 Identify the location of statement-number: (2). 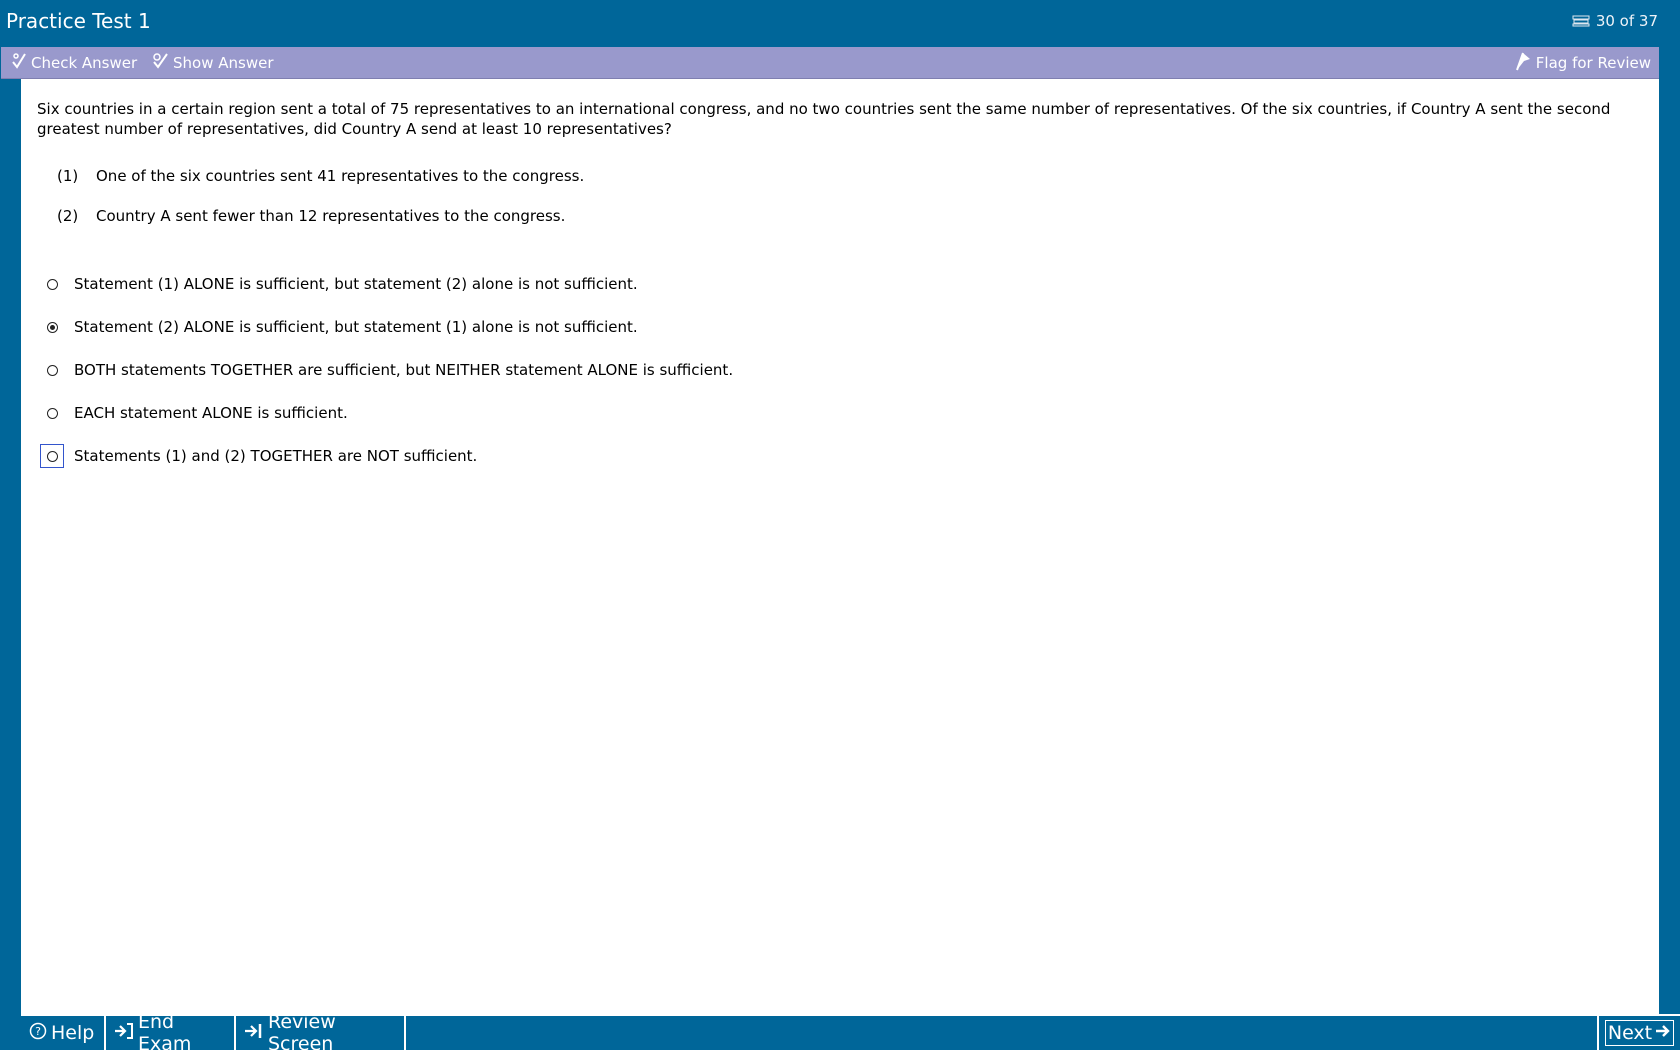
(68, 216).